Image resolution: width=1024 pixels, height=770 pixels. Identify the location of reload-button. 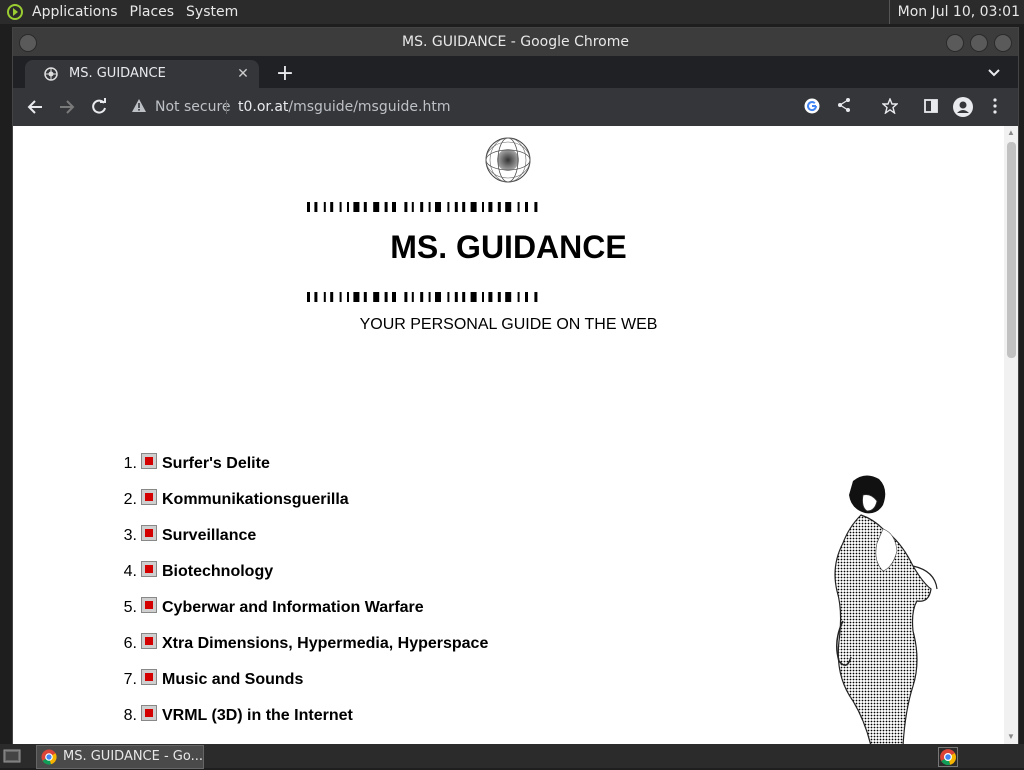
(99, 107).